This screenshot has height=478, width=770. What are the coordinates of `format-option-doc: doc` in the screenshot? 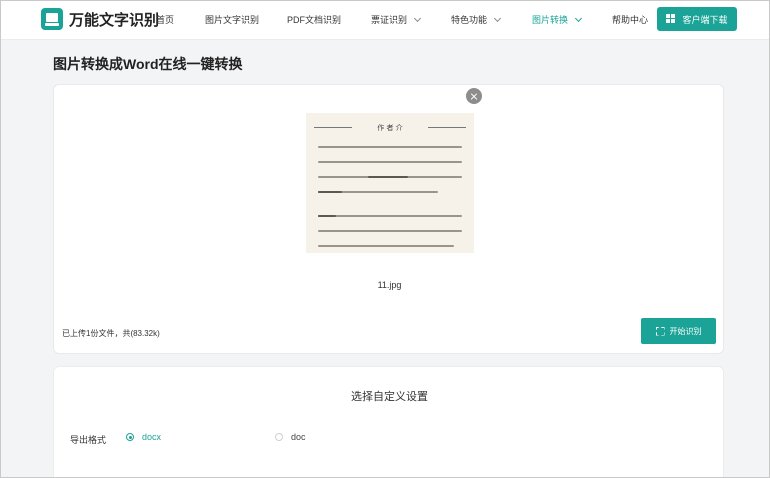 It's located at (290, 437).